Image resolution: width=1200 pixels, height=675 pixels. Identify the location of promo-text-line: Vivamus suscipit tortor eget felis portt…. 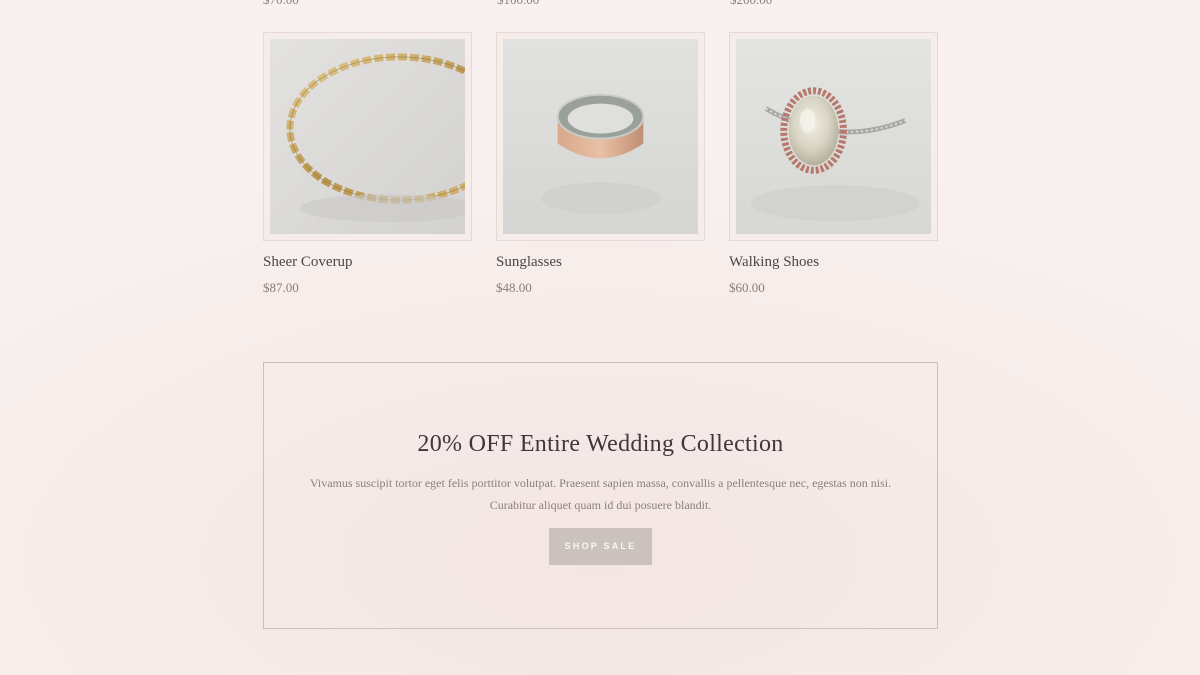
(600, 483).